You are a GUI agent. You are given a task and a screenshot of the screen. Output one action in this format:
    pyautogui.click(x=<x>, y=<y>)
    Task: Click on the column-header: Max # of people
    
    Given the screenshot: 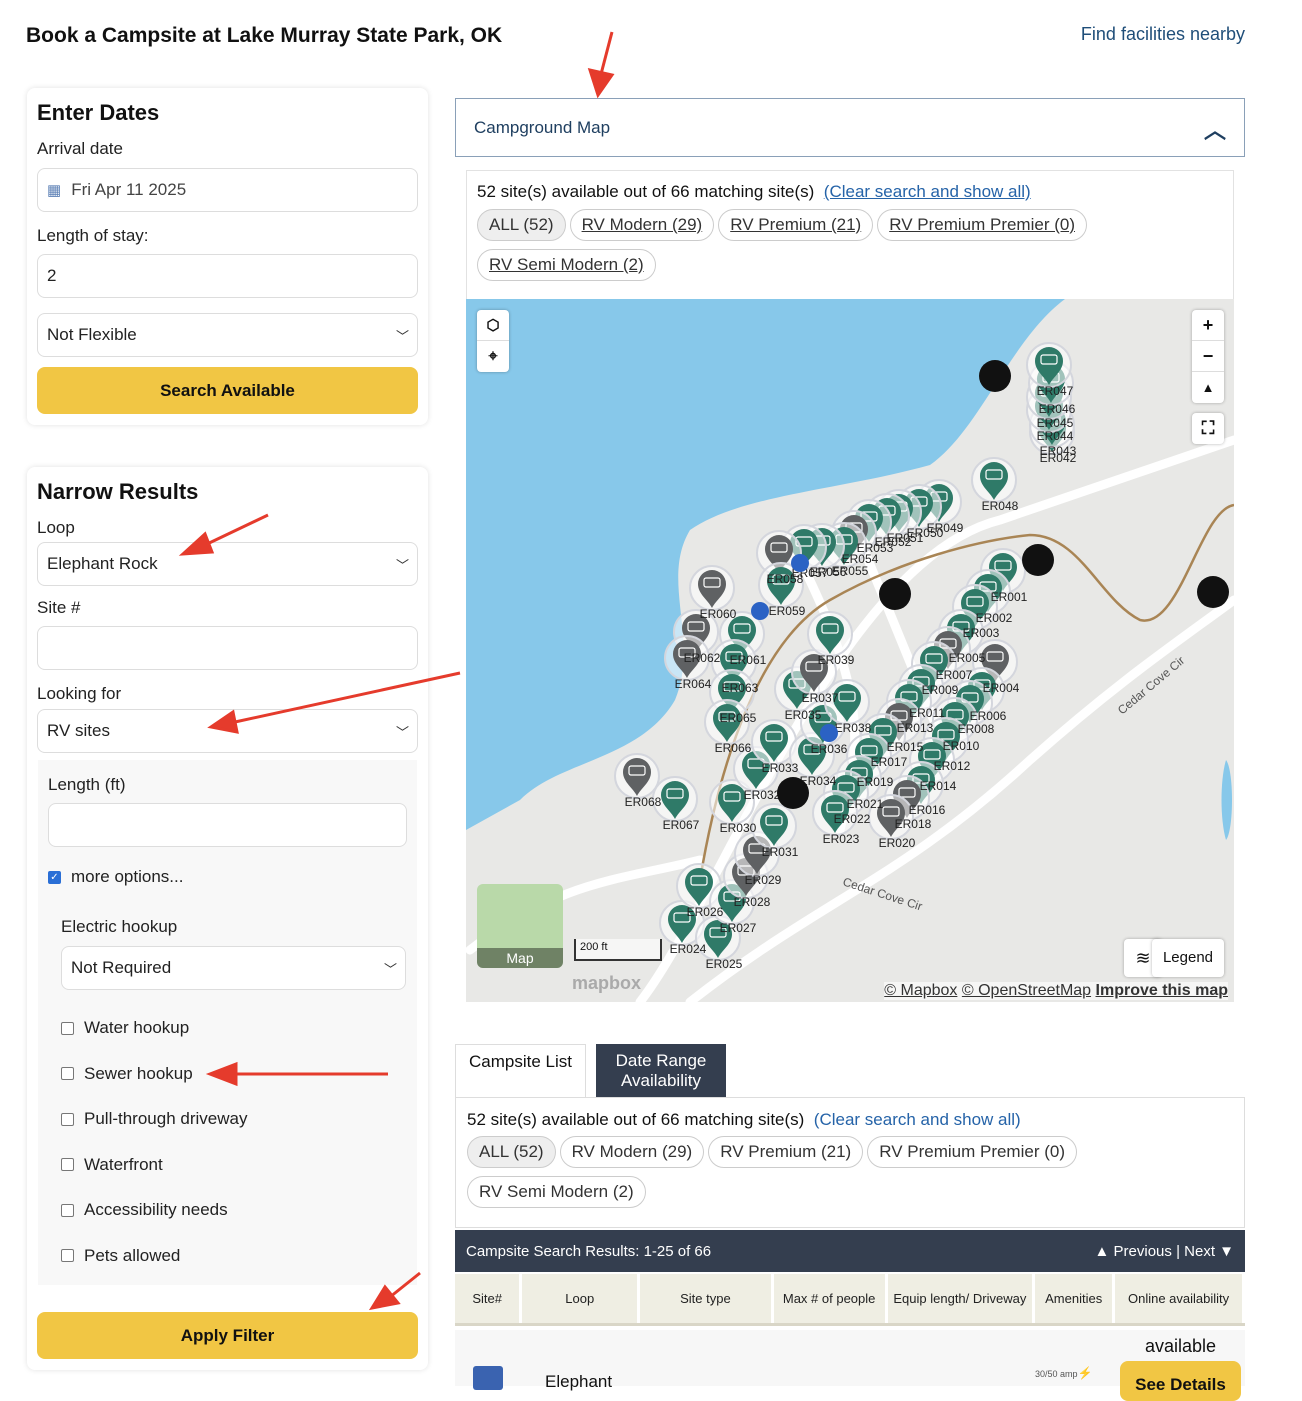 What is the action you would take?
    pyautogui.click(x=830, y=1300)
    